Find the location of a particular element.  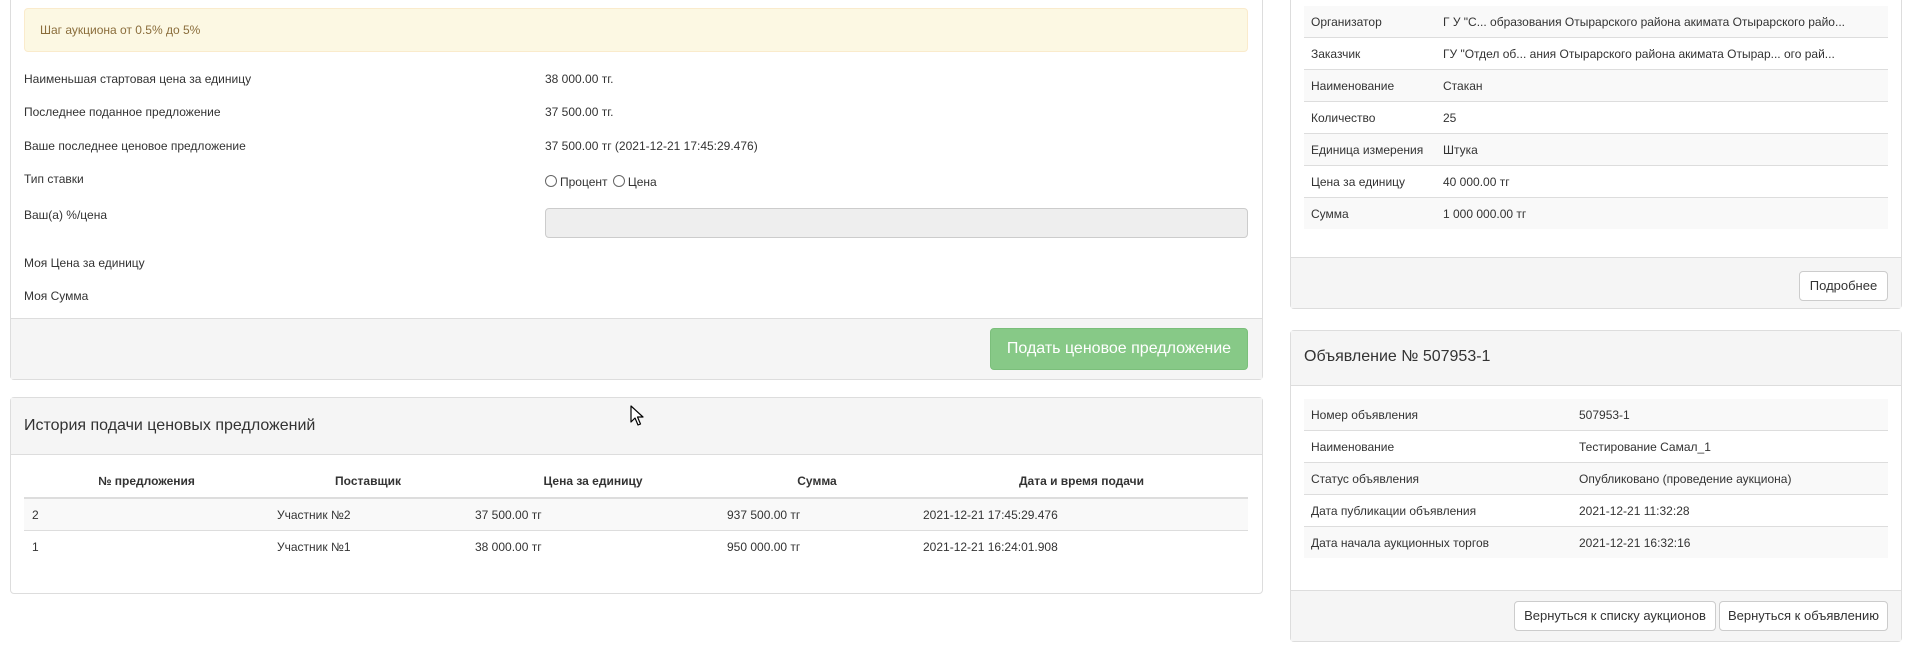

table-row: Количество 25 is located at coordinates (1596, 117).